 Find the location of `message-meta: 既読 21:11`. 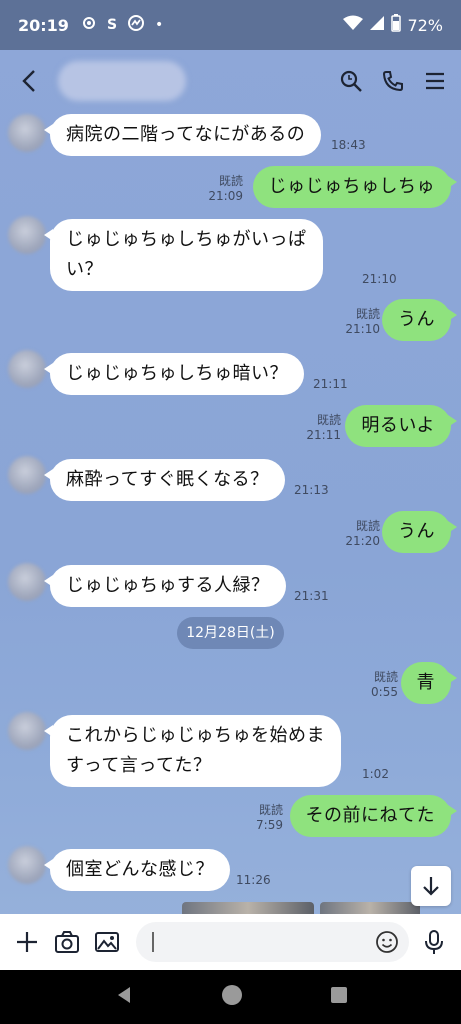

message-meta: 既読 21:11 is located at coordinates (323, 428).